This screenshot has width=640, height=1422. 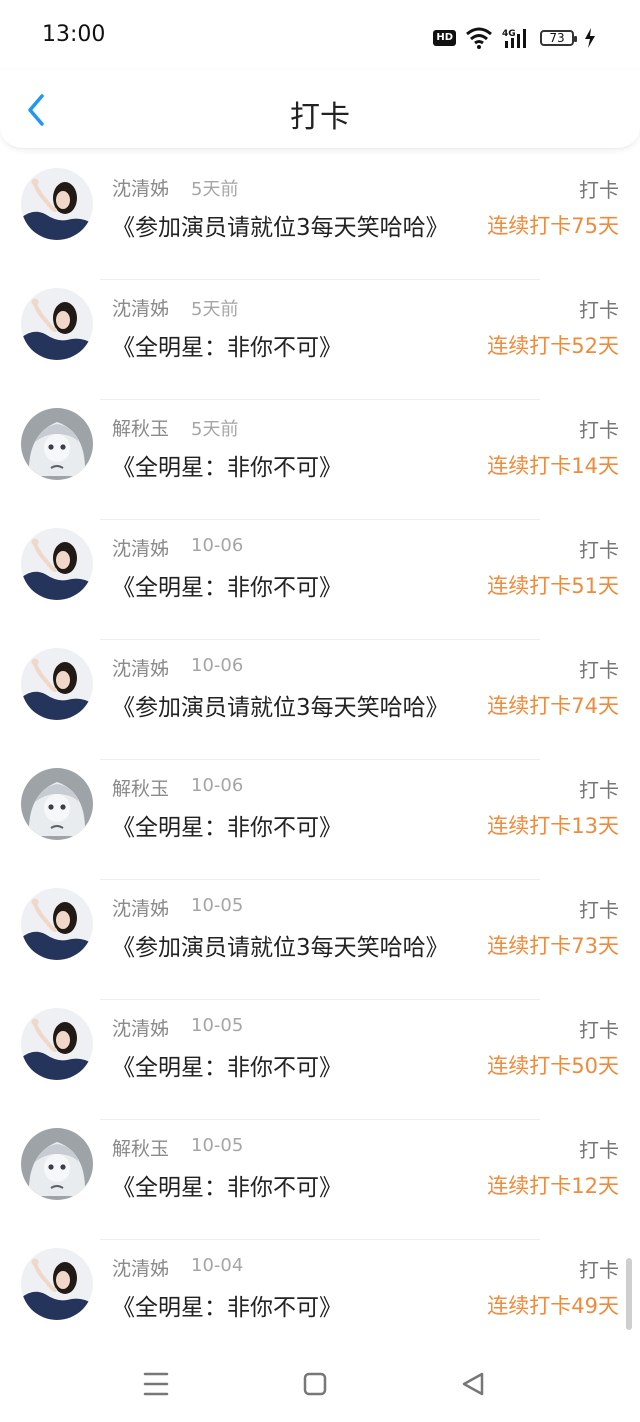 I want to click on list-item: 沈清姊 10-05 《参加演员请就位3每天笑哈哈》 打卡连续打卡73天, so click(x=320, y=940).